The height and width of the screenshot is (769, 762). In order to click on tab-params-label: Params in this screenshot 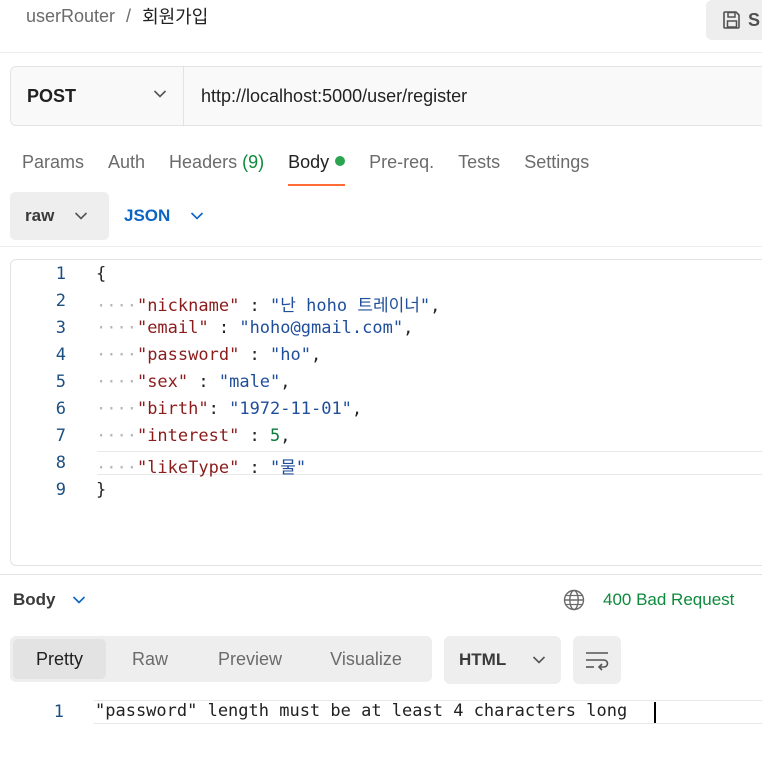, I will do `click(53, 162)`.